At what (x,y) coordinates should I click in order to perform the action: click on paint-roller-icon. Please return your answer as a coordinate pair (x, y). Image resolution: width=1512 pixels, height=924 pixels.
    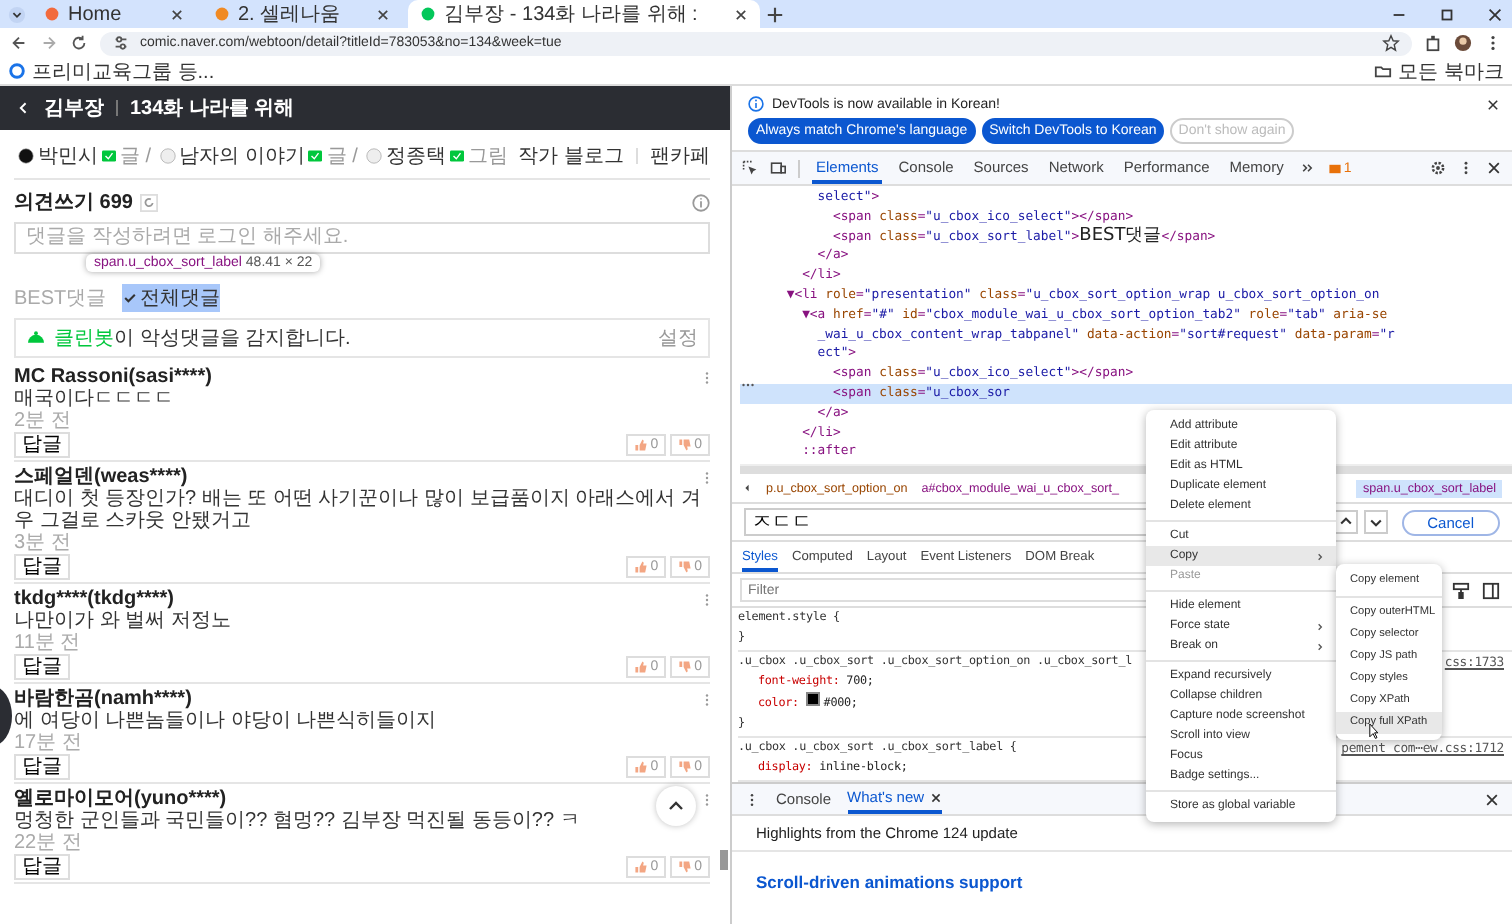
    Looking at the image, I should click on (1461, 590).